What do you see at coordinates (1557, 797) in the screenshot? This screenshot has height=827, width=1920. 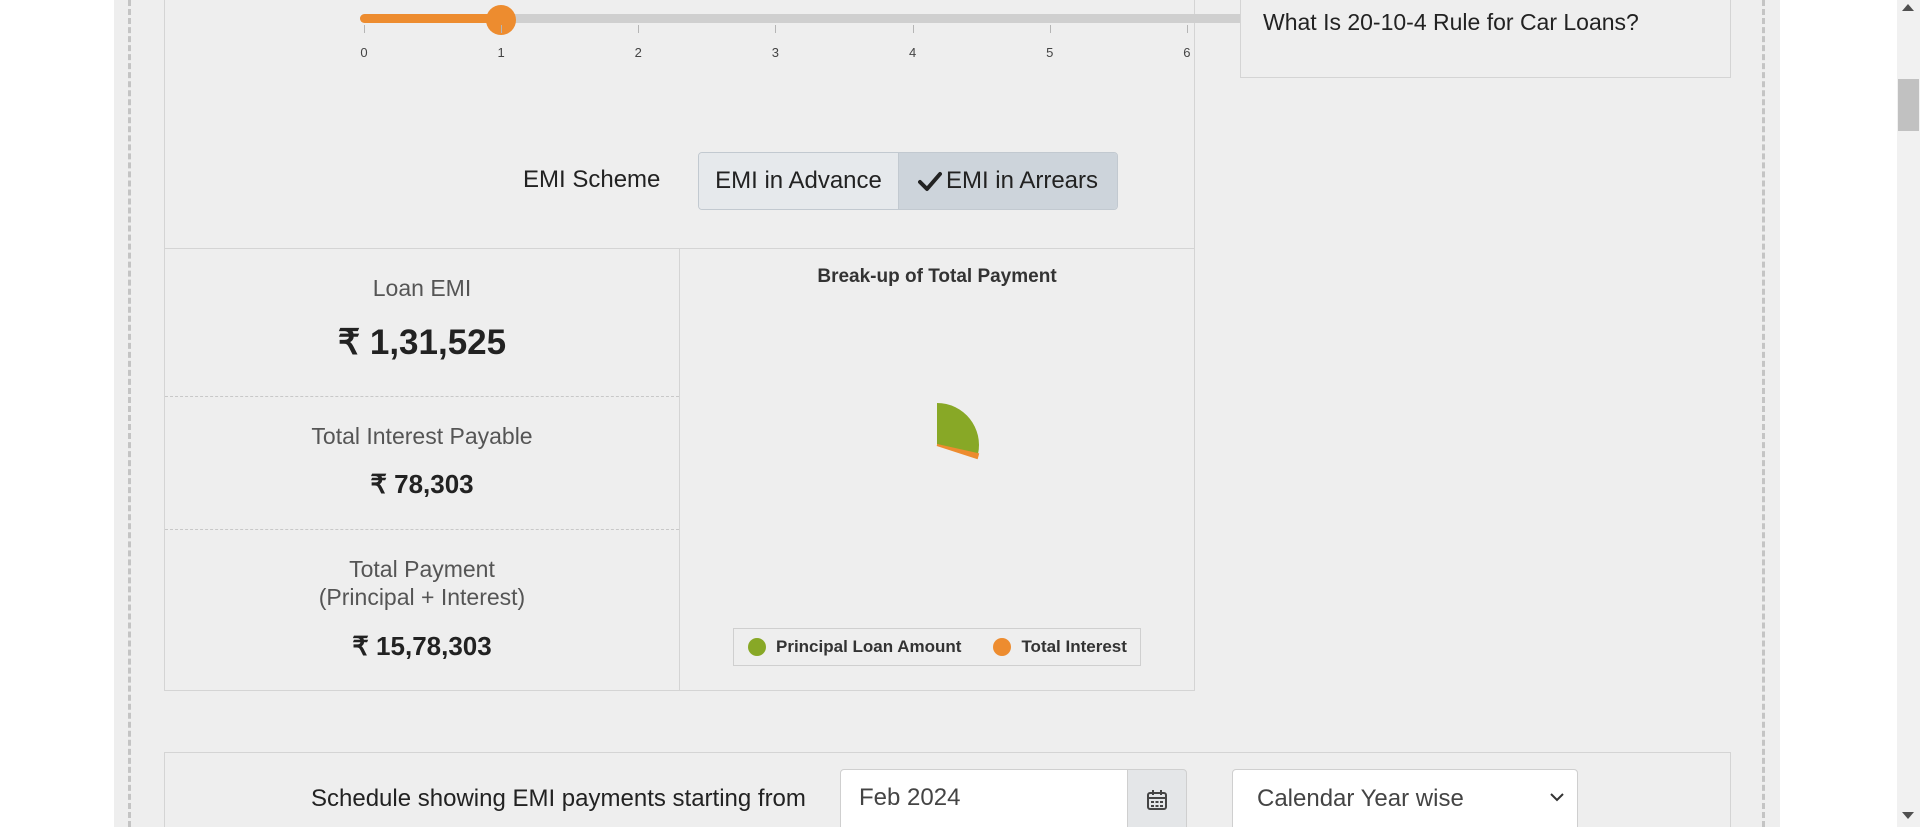 I see `chevron-down-icon` at bounding box center [1557, 797].